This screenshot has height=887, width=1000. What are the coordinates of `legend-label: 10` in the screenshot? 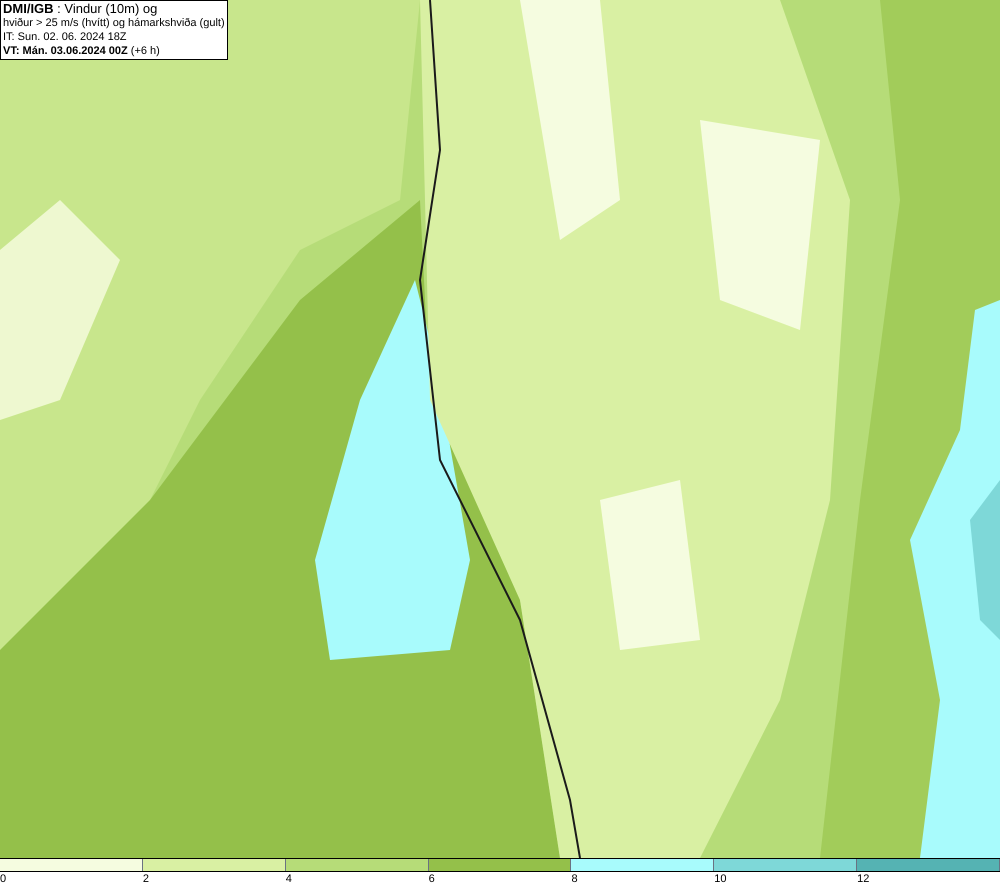 It's located at (720, 879).